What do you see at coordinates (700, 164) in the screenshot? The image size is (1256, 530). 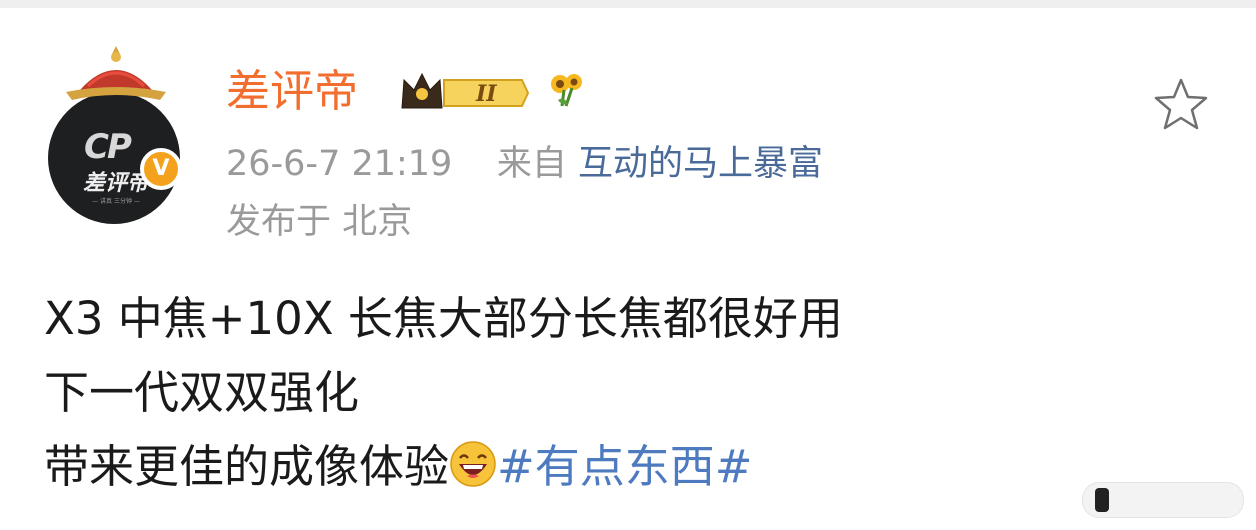 I see `source-link: 互动的马上暴富` at bounding box center [700, 164].